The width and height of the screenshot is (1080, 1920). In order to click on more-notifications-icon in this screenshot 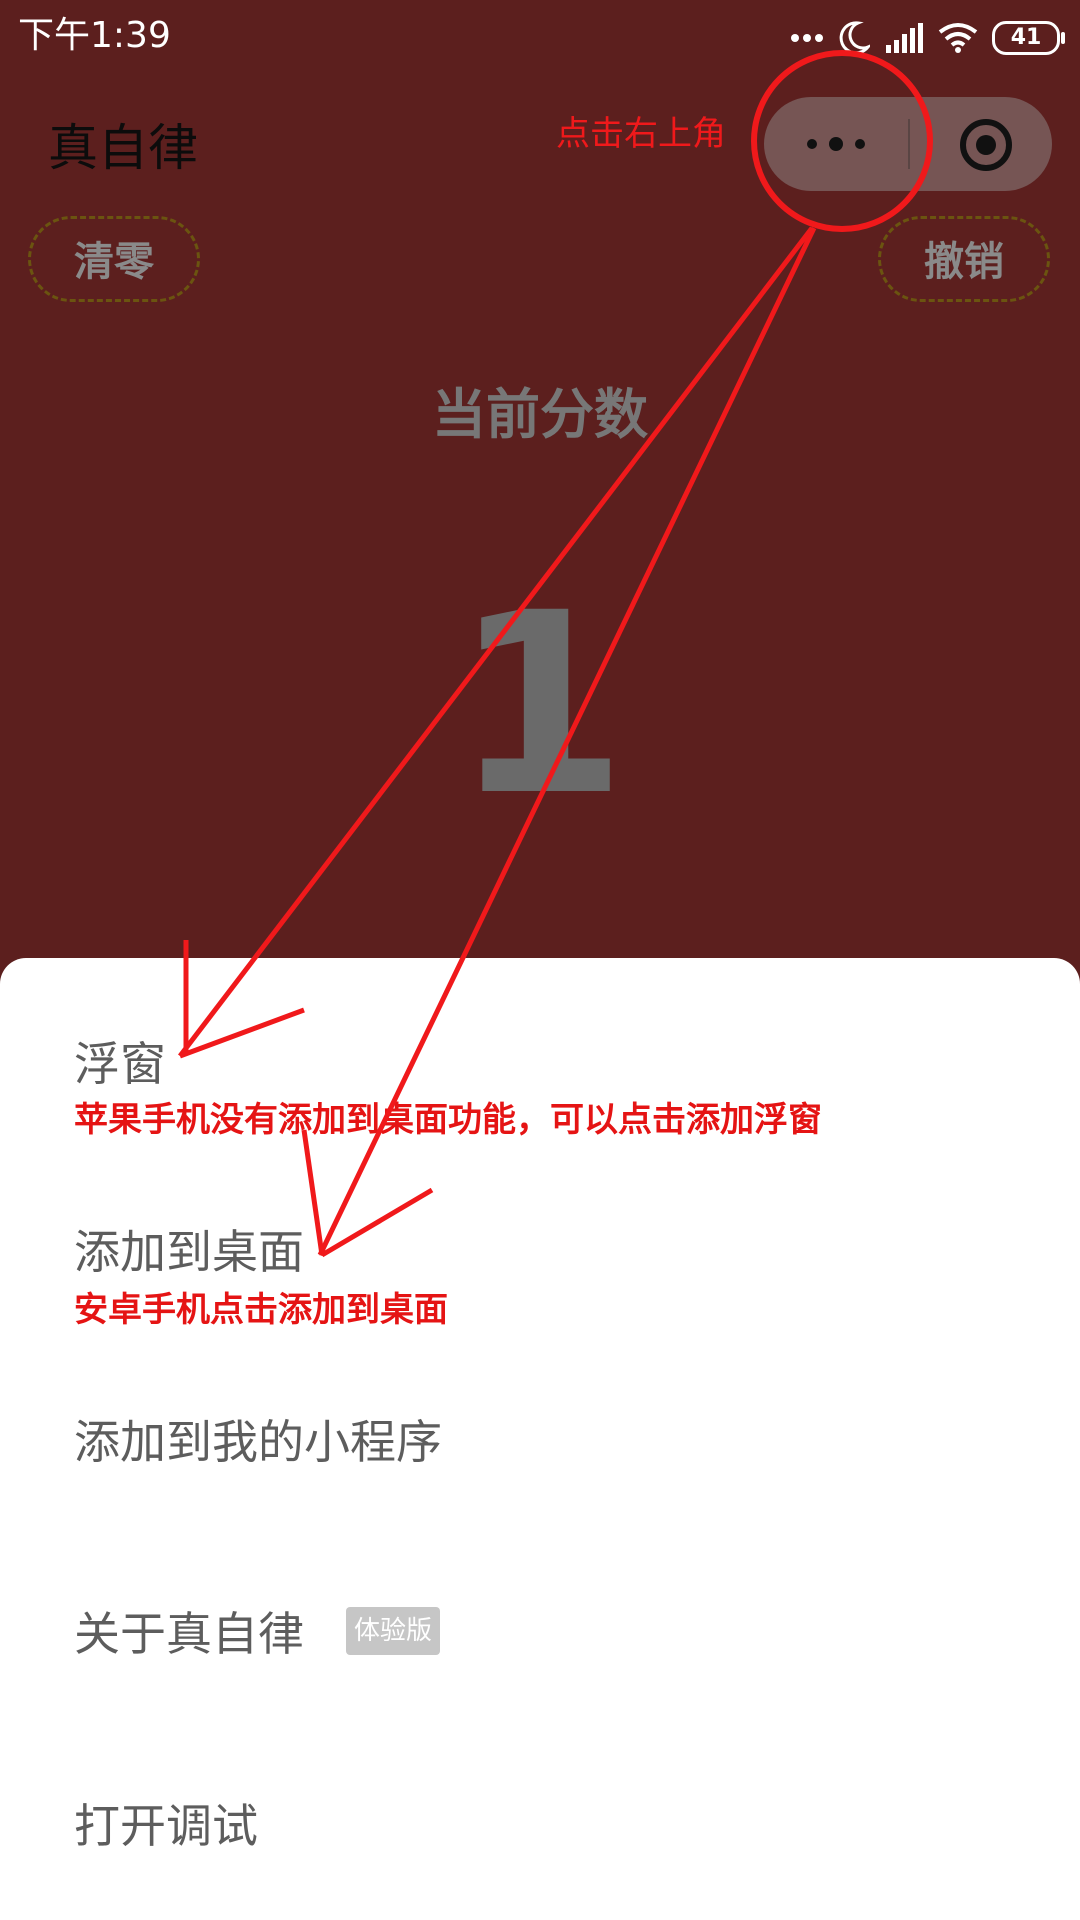, I will do `click(807, 38)`.